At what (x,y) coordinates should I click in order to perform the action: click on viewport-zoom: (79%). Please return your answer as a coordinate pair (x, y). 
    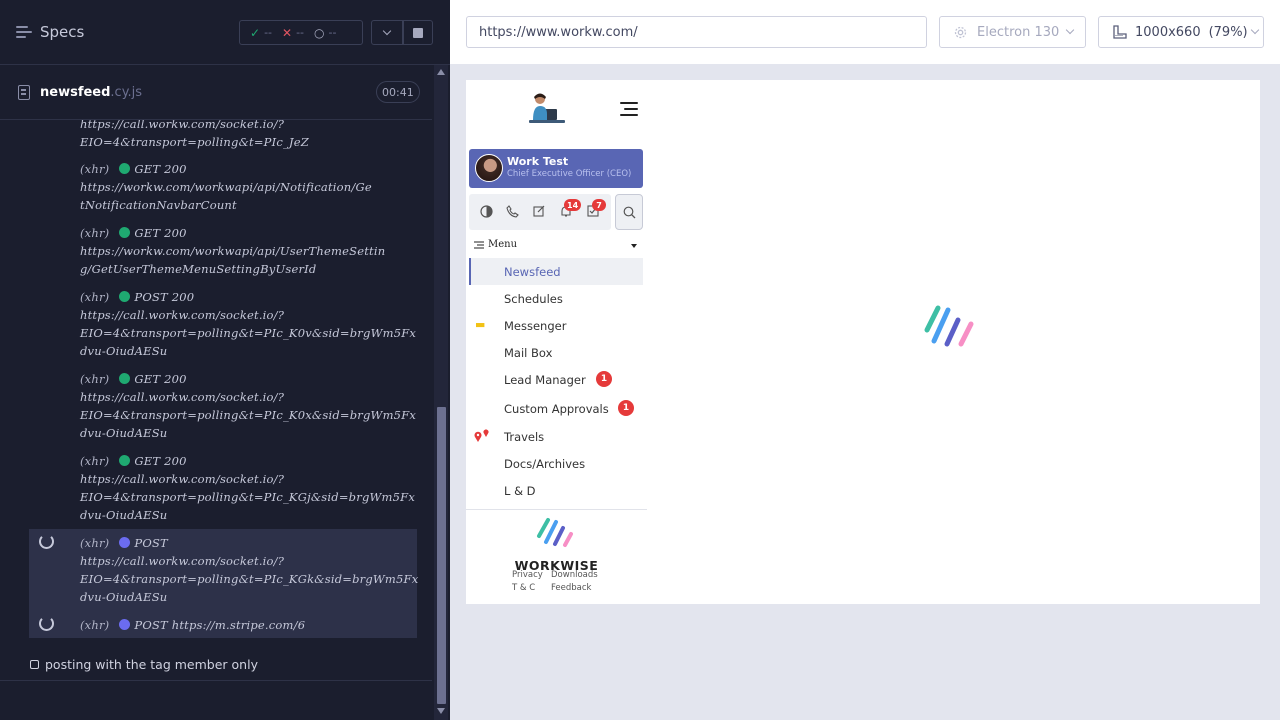
    Looking at the image, I should click on (1228, 32).